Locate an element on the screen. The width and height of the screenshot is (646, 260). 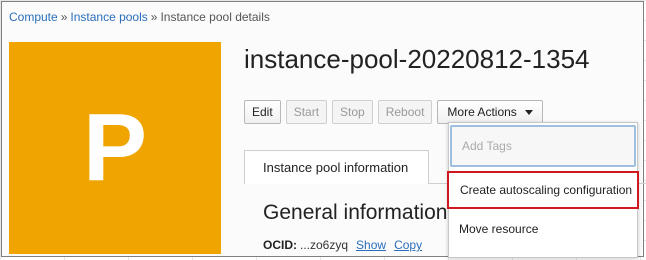
ocid-show-link: Show is located at coordinates (371, 245).